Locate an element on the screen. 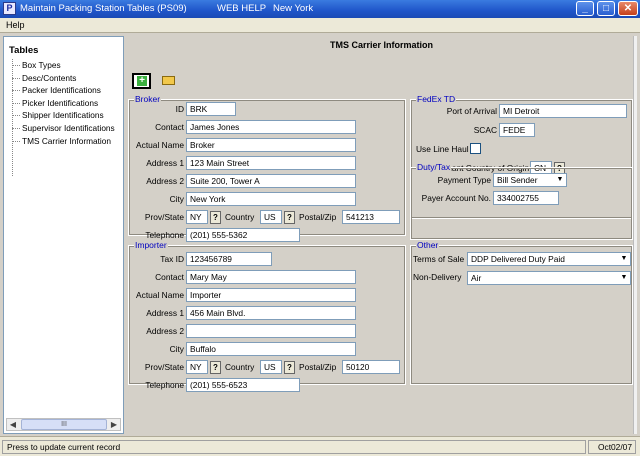 Image resolution: width=640 pixels, height=456 pixels. app-icon: P is located at coordinates (9, 8).